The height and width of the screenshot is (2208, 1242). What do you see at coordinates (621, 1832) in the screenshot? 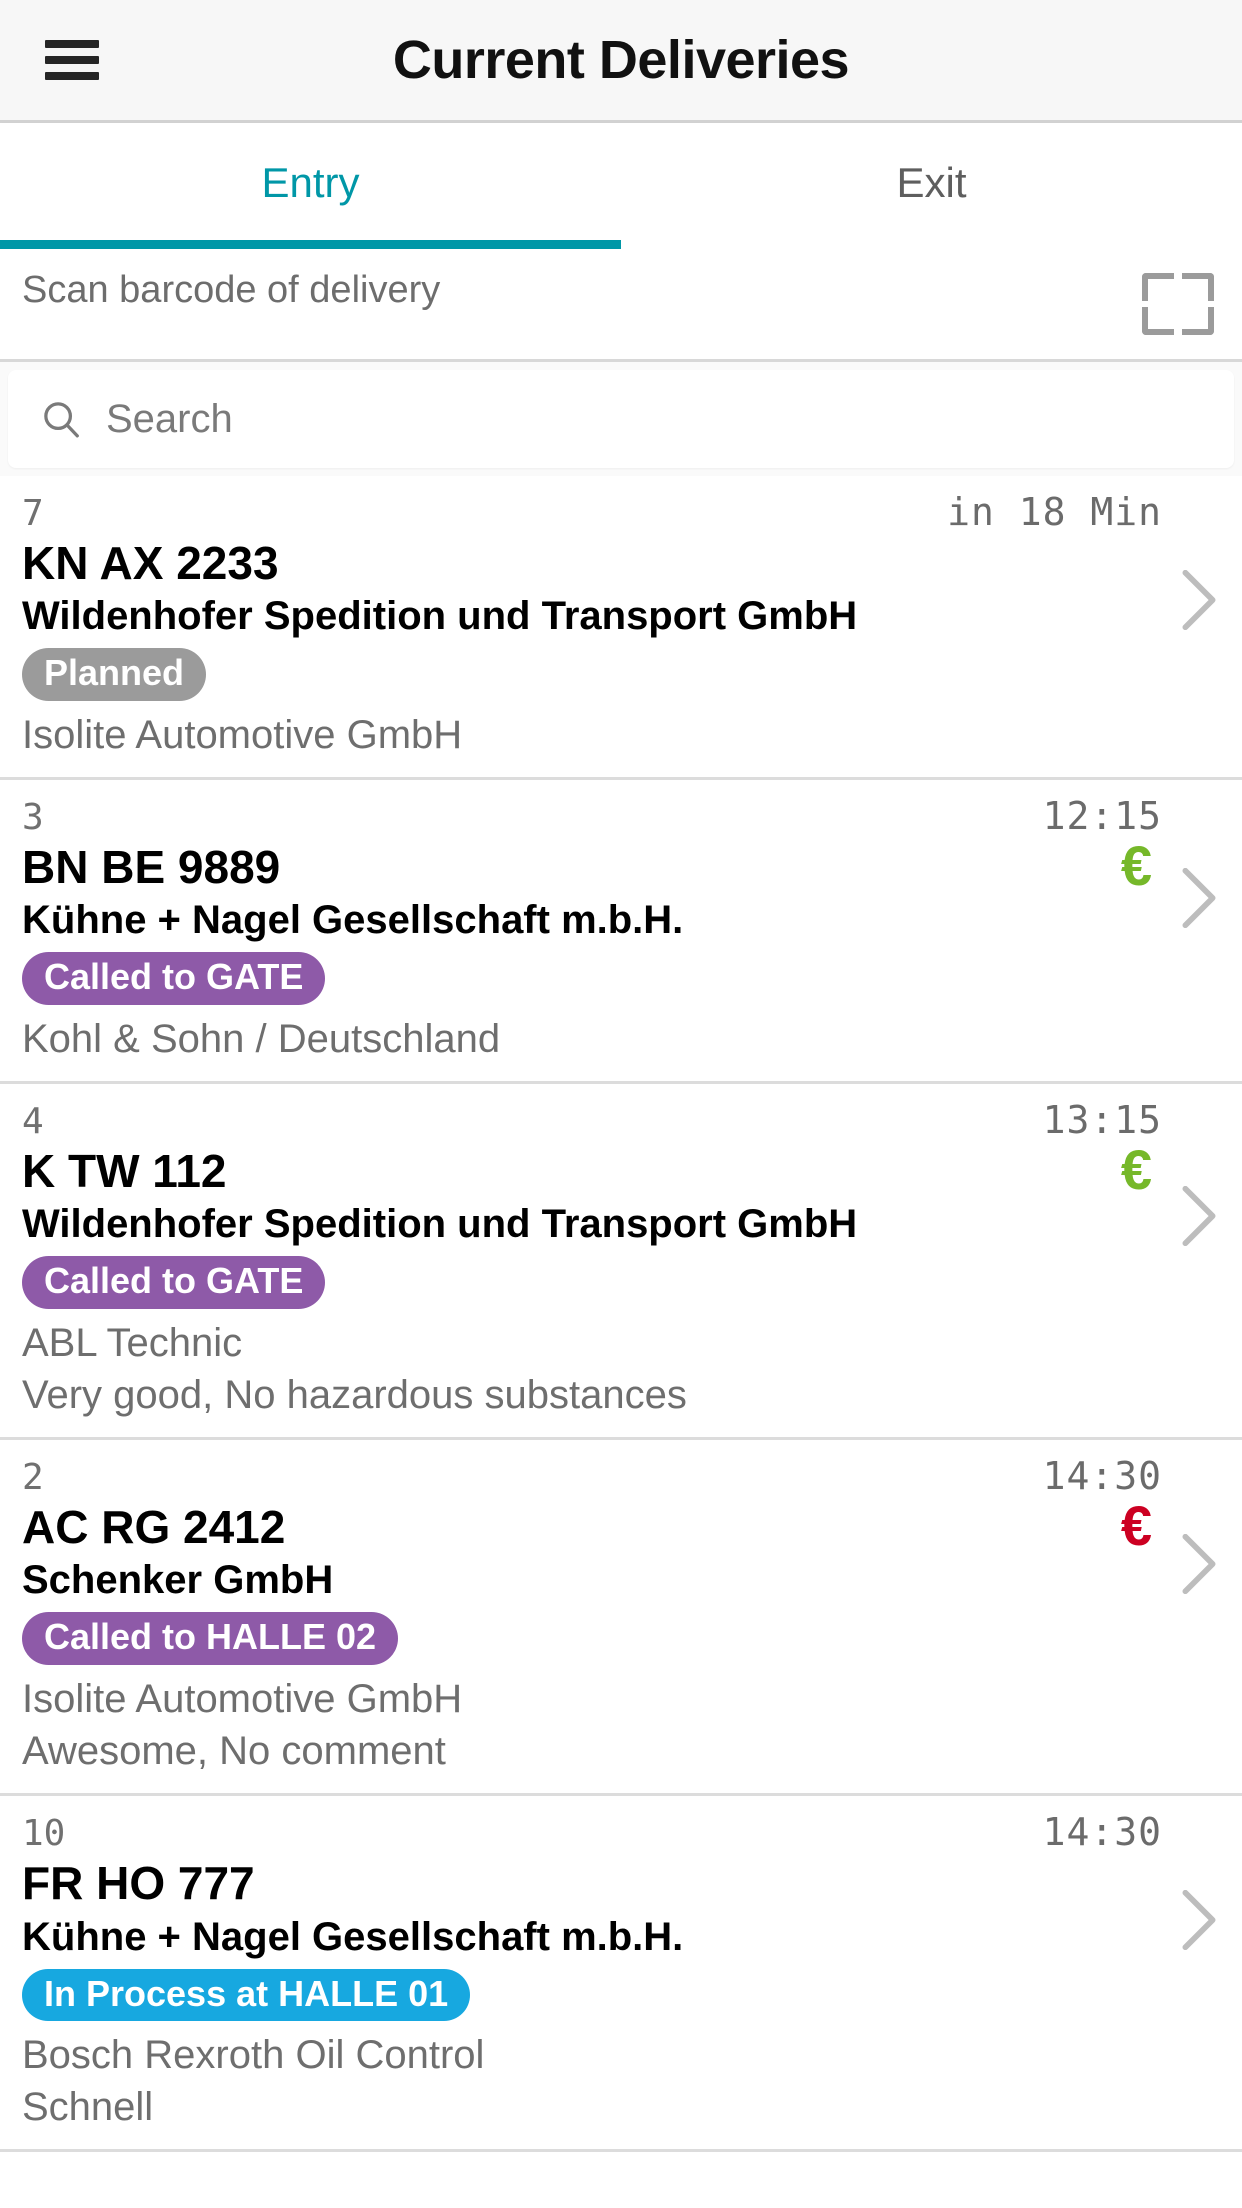
I see `row-header: 10 14:30` at bounding box center [621, 1832].